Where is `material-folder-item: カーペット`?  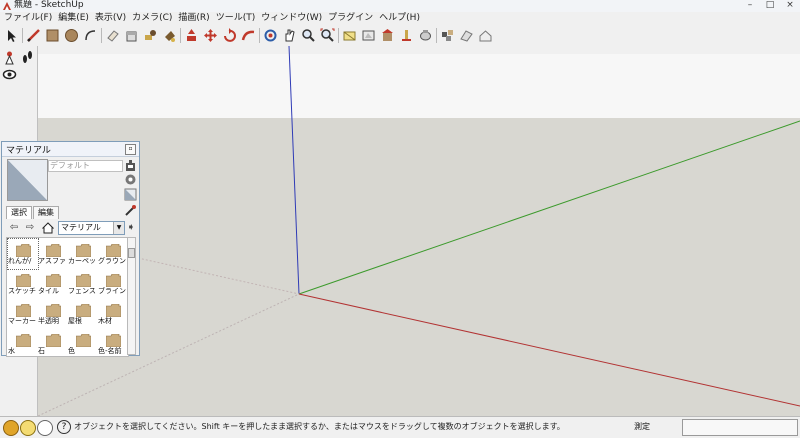
material-folder-item: カーペット is located at coordinates (83, 254).